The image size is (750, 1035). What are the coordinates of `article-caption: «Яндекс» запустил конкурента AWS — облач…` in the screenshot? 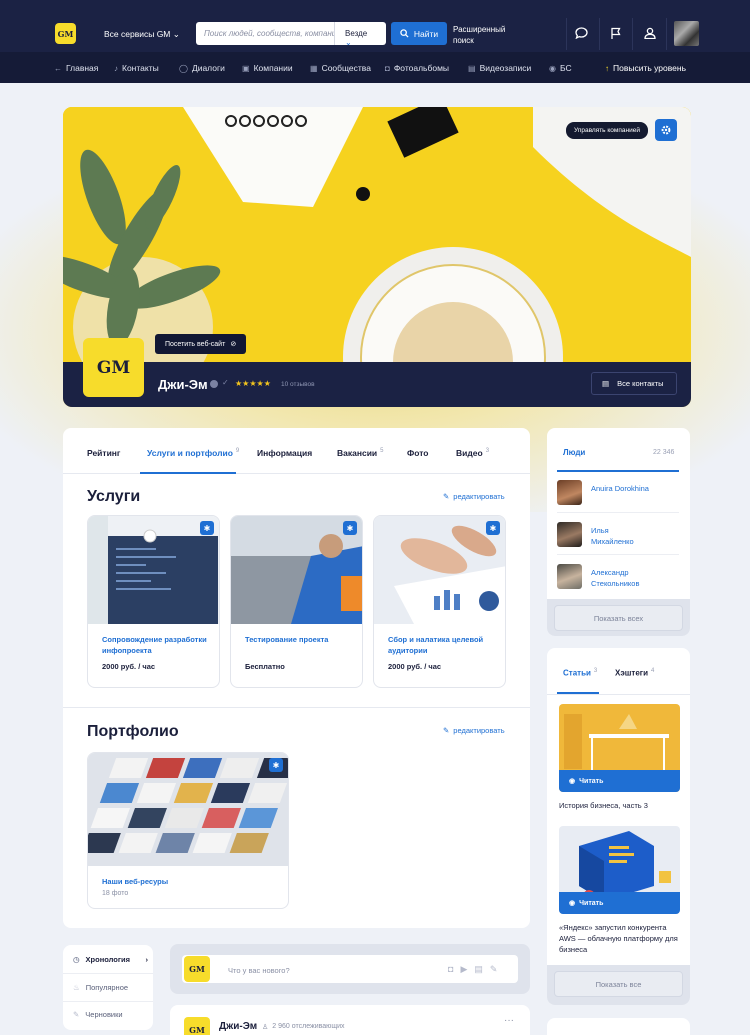 It's located at (621, 938).